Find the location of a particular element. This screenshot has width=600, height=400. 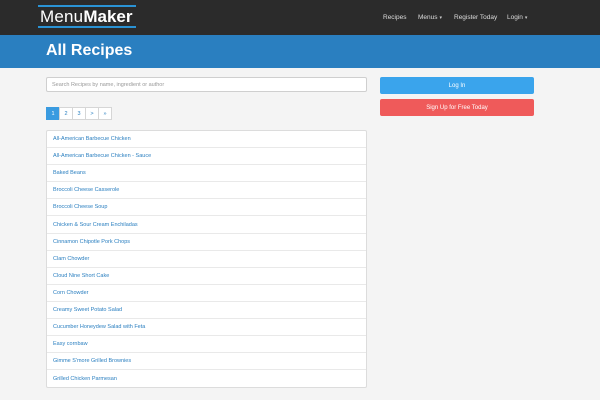

recipe-list-item: Cloud Nine Short Cake is located at coordinates (206, 276).